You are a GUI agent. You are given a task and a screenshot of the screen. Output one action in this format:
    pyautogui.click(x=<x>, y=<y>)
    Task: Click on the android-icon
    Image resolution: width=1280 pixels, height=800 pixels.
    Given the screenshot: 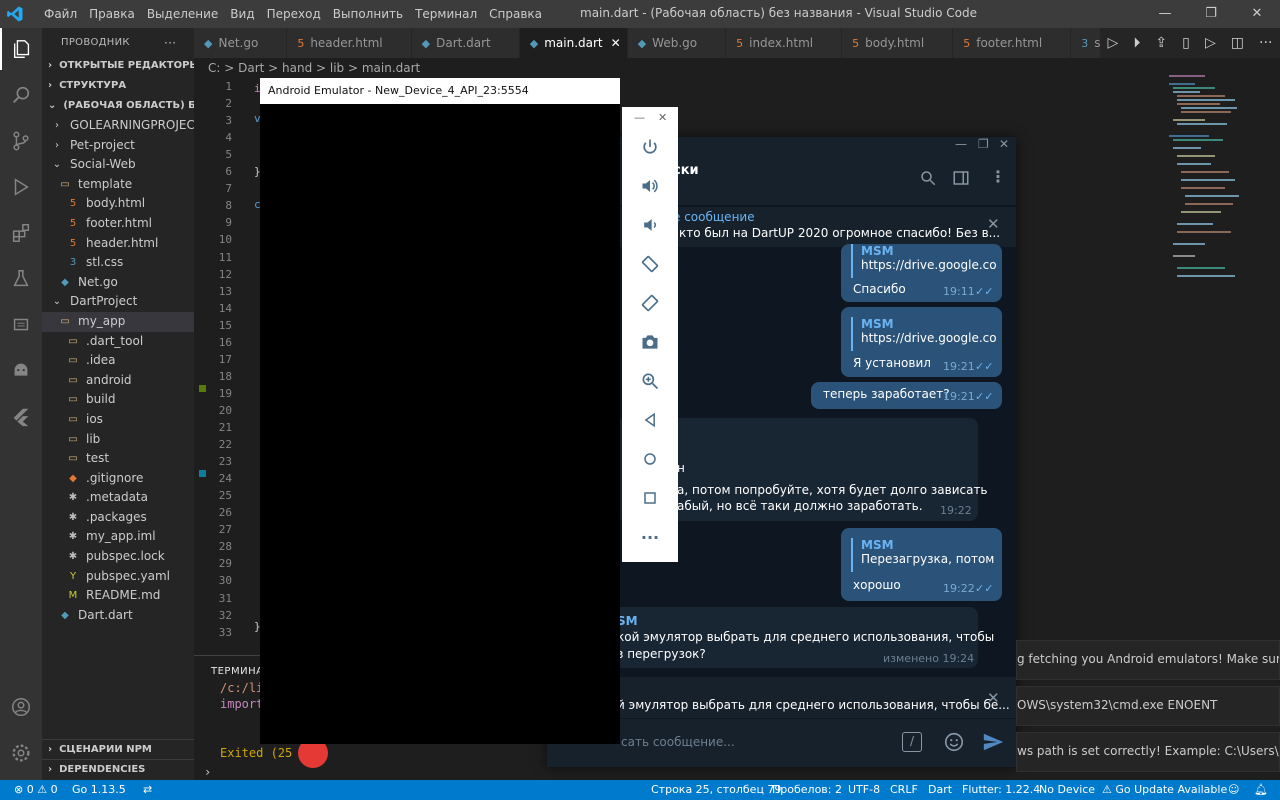 What is the action you would take?
    pyautogui.click(x=21, y=371)
    